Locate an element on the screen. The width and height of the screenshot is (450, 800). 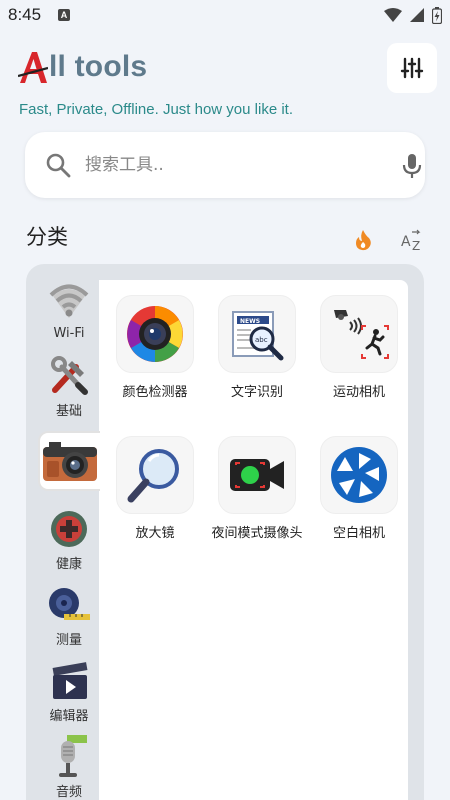
tool-color-detector: 颜色检测器 is located at coordinates (155, 348).